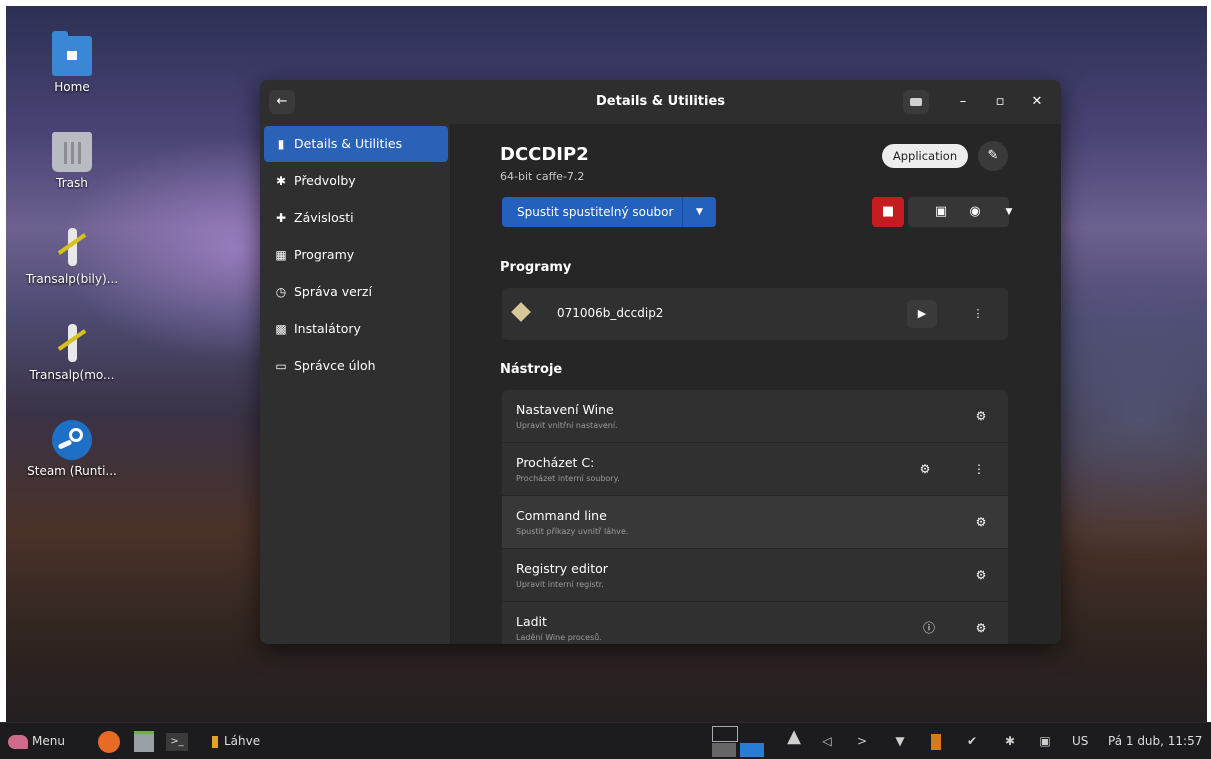  I want to click on sidebar-item-versioning: ◷ Správa verzí, so click(356, 292).